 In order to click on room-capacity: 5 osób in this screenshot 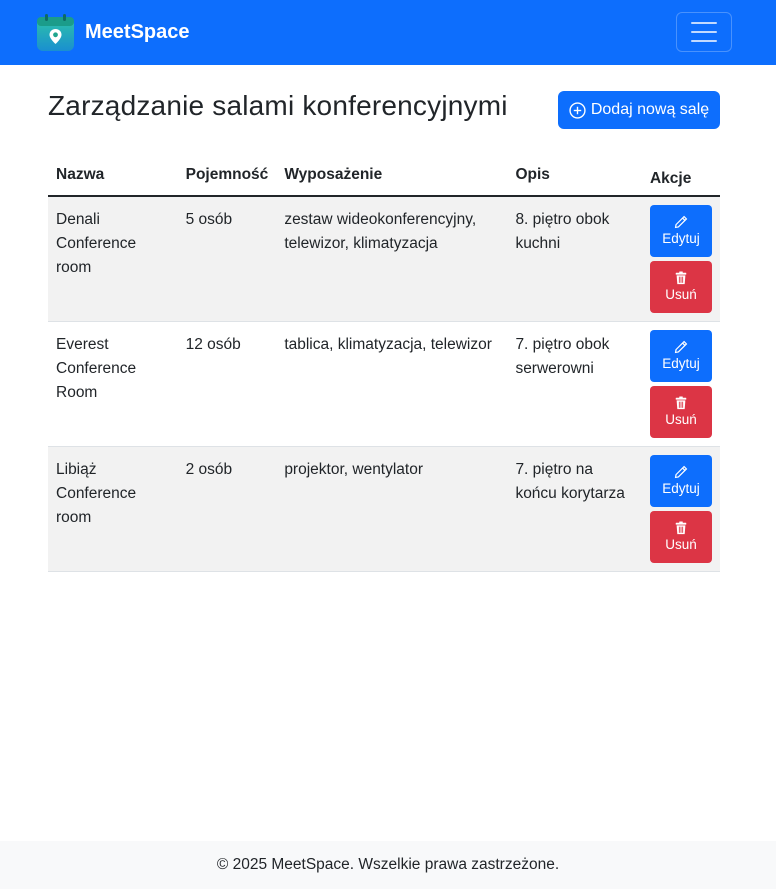, I will do `click(227, 259)`.